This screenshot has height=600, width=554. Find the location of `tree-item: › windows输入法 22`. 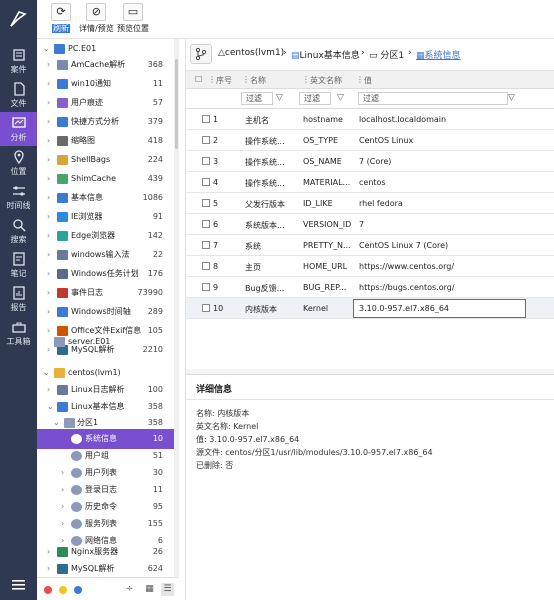

tree-item: › windows输入法 22 is located at coordinates (105, 255).